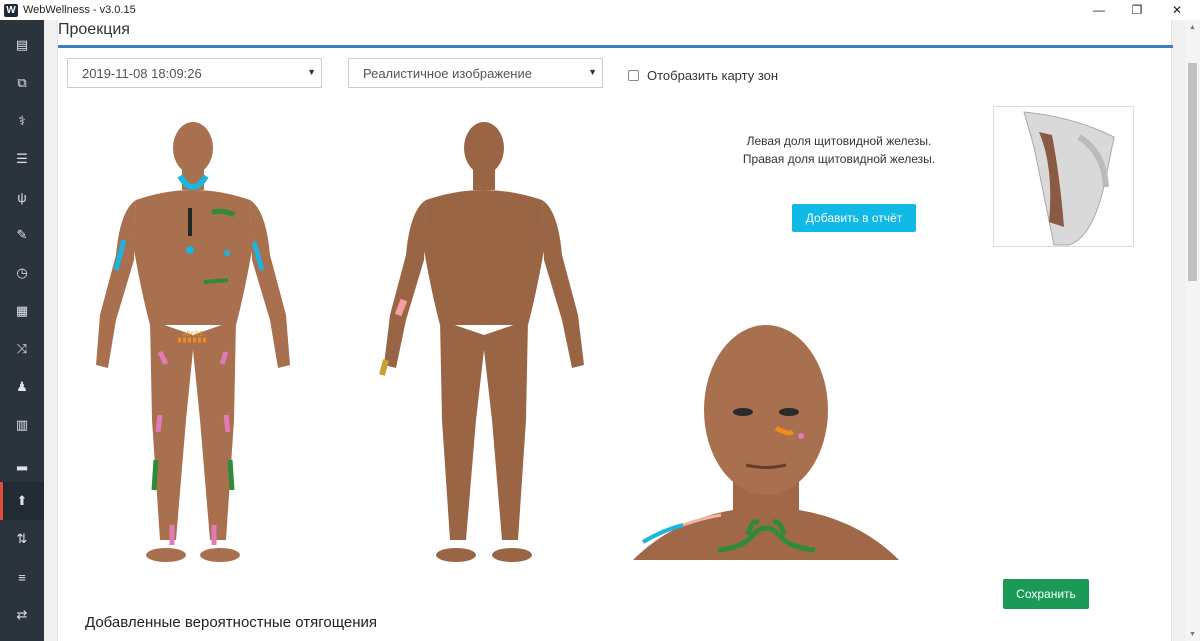 The height and width of the screenshot is (641, 1200). What do you see at coordinates (1099, 10) in the screenshot?
I see `minimize-button: —` at bounding box center [1099, 10].